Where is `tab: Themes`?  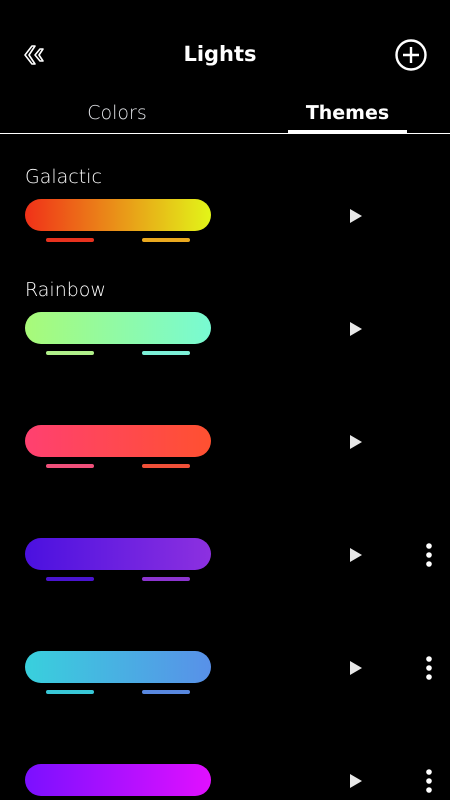
tab: Themes is located at coordinates (347, 114).